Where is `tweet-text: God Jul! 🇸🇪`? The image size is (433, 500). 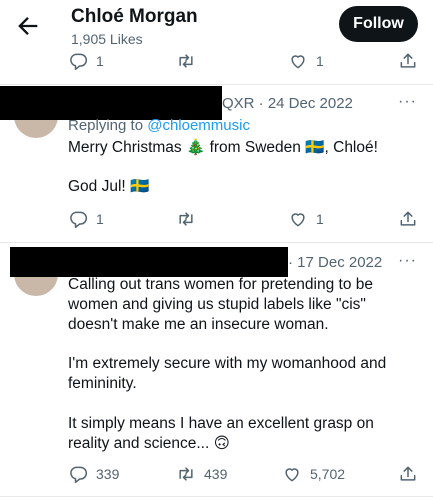
tweet-text: God Jul! 🇸🇪 is located at coordinates (109, 186).